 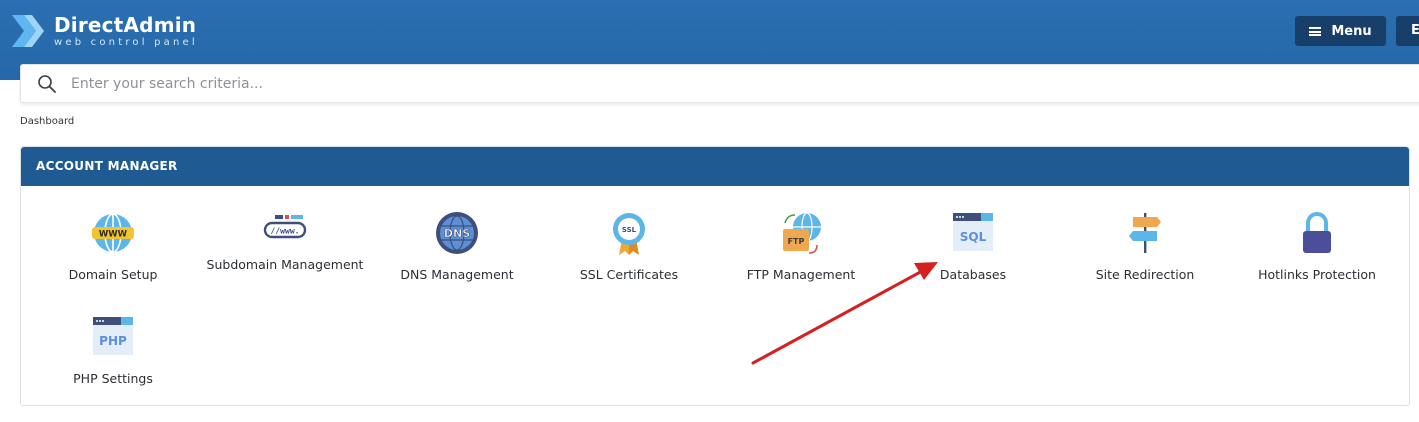 What do you see at coordinates (285, 254) in the screenshot?
I see `tile-subdomain-management: //www. Subdomain Management` at bounding box center [285, 254].